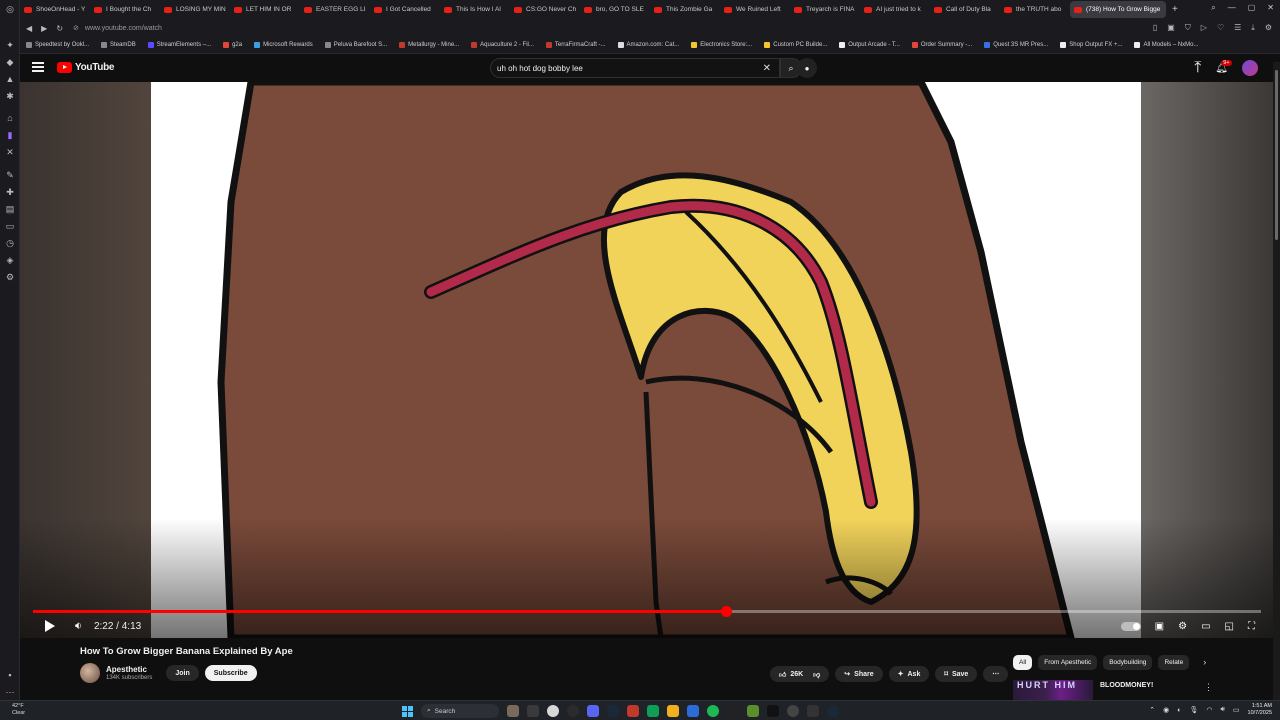  I want to click on sidebar-app-icon: ◈, so click(10, 260).